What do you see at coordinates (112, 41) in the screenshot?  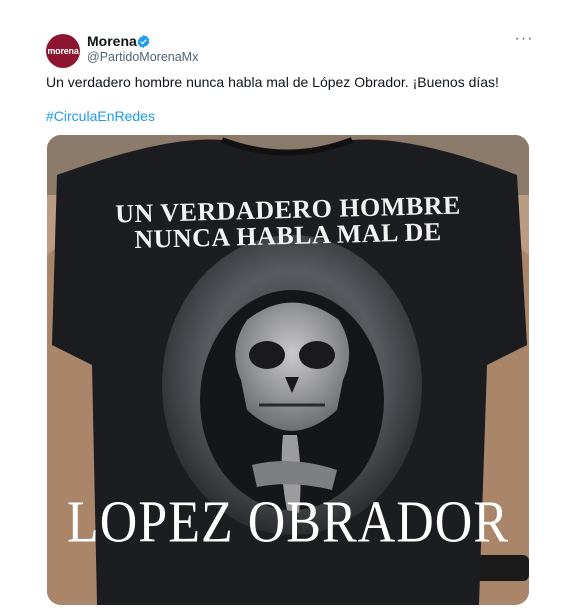 I see `author-display-name: Morena` at bounding box center [112, 41].